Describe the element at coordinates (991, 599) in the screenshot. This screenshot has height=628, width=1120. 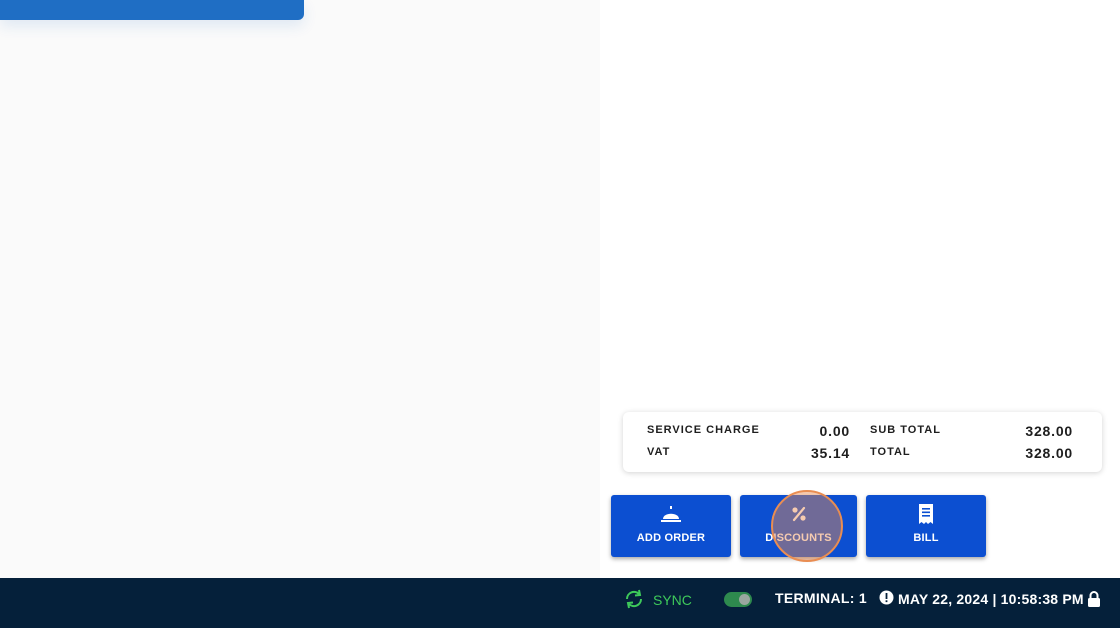
I see `datetime-text: MAY 22, 2024 | 10:58:38 PM` at that location.